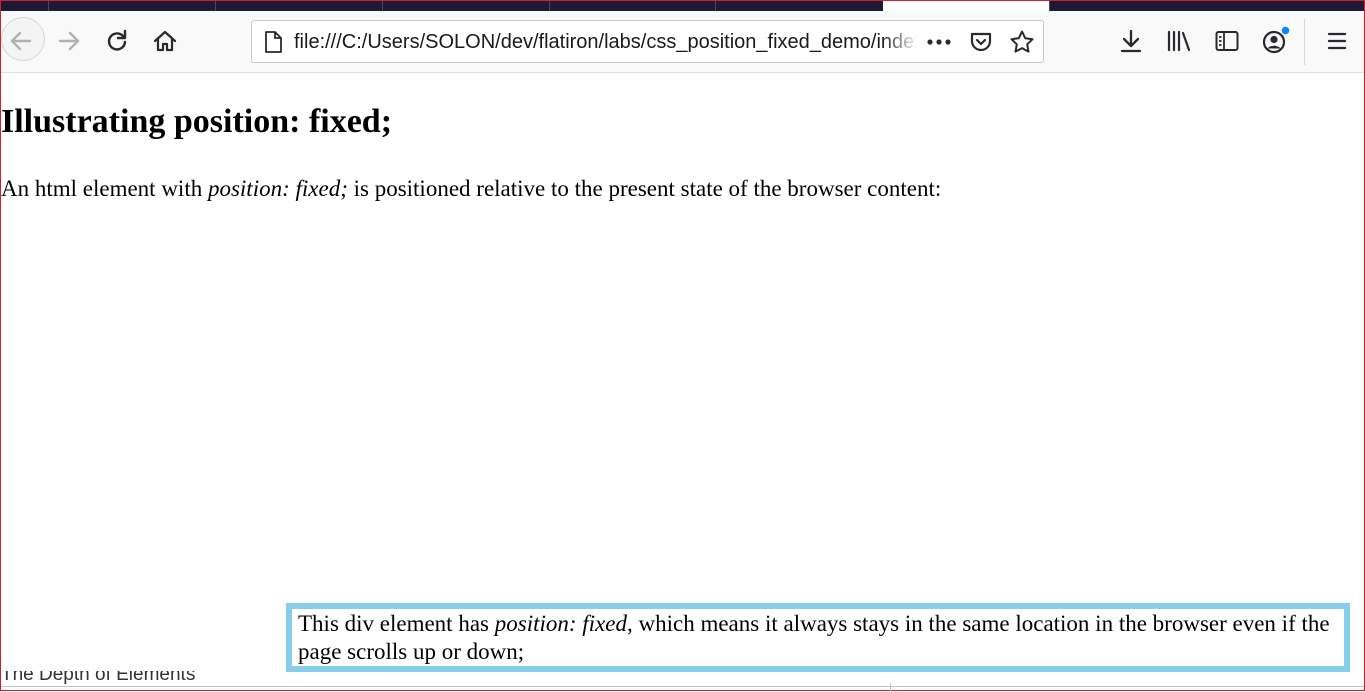 The image size is (1365, 692). Describe the element at coordinates (1179, 41) in the screenshot. I see `library-icon` at that location.